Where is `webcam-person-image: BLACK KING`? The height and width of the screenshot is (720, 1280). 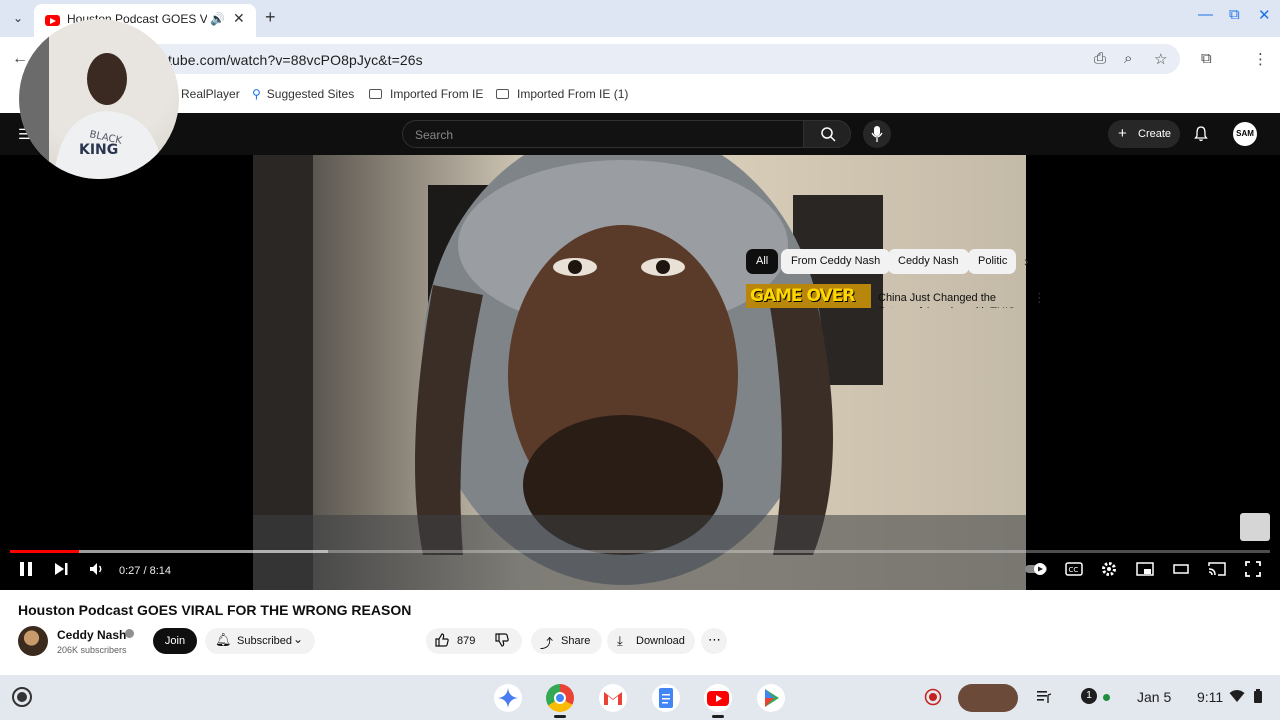 webcam-person-image: BLACK KING is located at coordinates (91, 99).